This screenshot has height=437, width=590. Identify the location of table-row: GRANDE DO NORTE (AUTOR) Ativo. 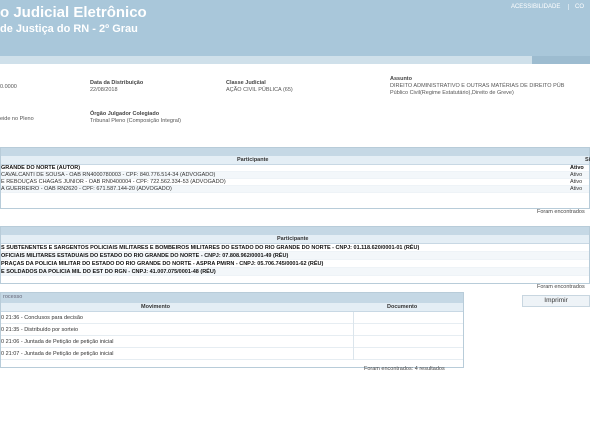
(295, 168).